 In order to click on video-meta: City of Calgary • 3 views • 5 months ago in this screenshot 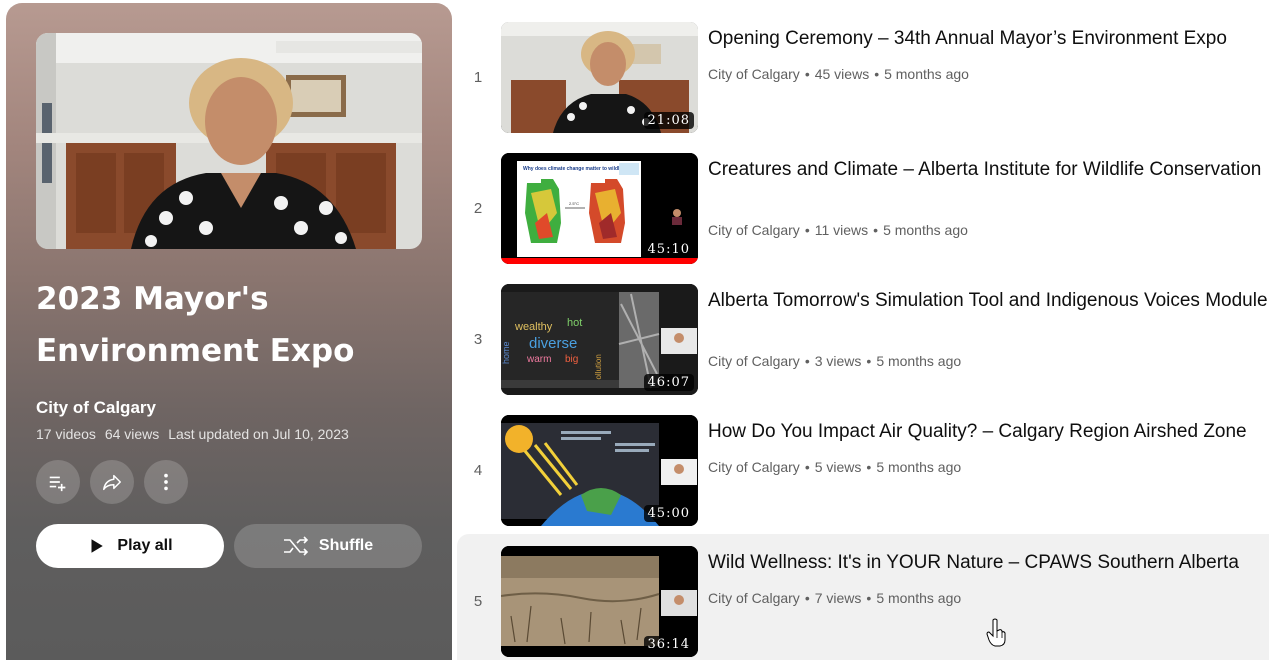, I will do `click(835, 361)`.